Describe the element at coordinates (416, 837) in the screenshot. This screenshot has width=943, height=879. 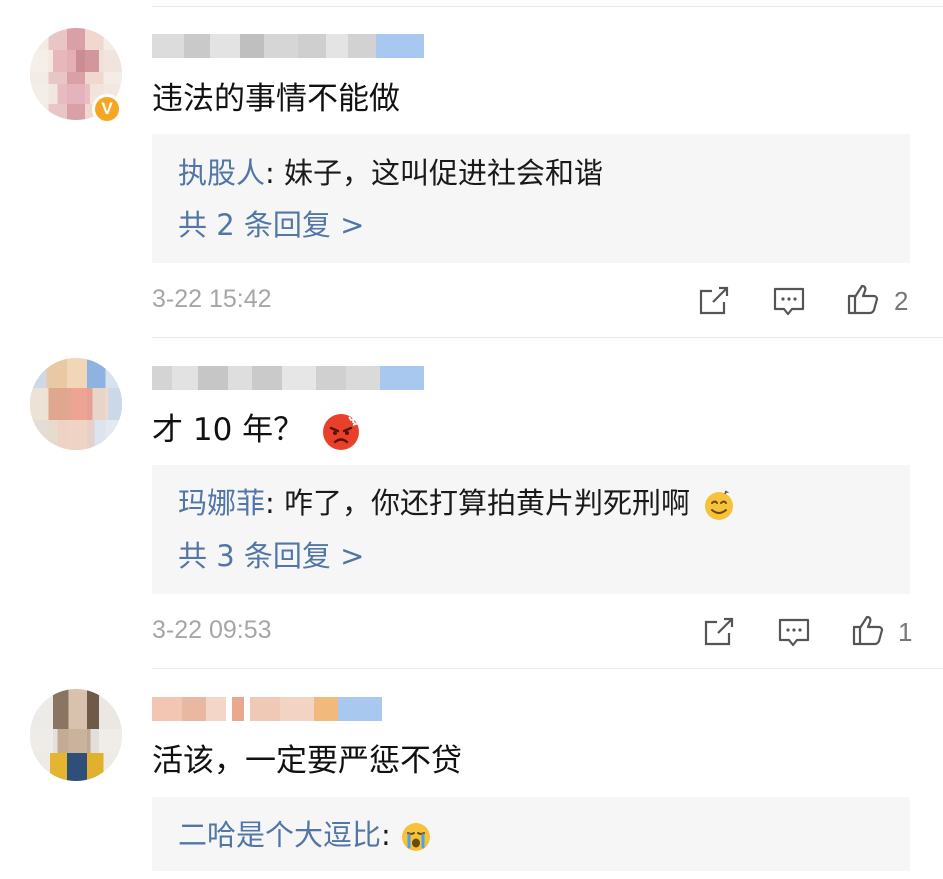
I see `crying-face-icon` at that location.